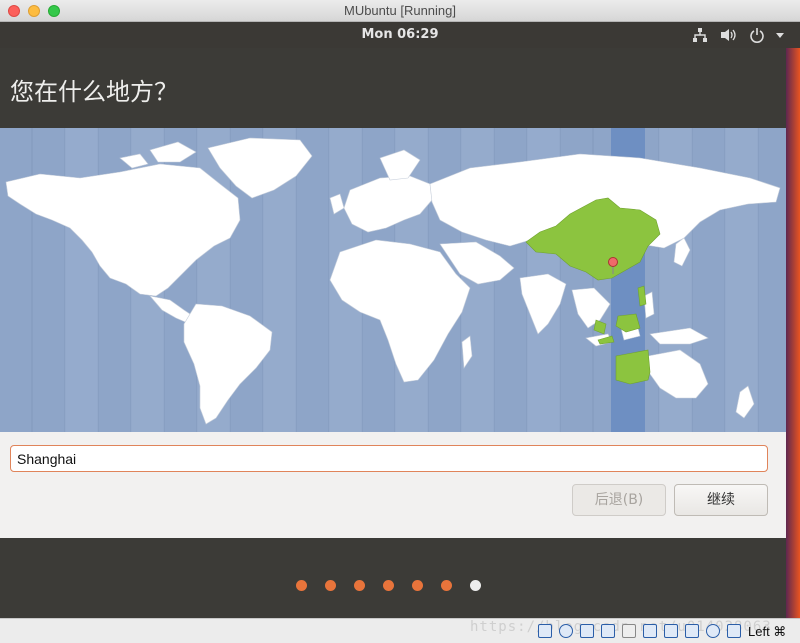 The width and height of the screenshot is (800, 643). I want to click on desktop-wallpaper-edge, so click(793, 333).